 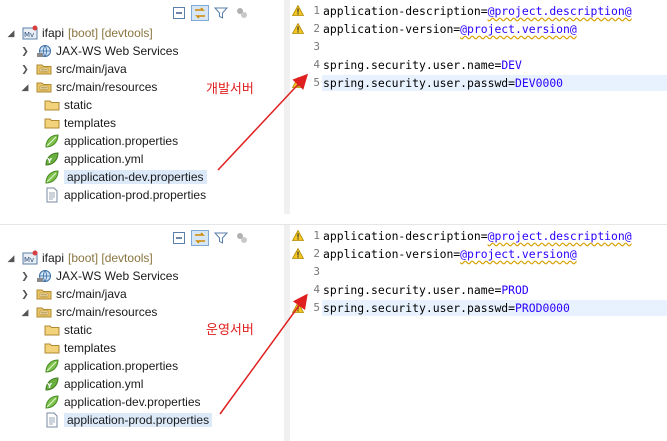 I want to click on property-key: application-version=, so click(x=392, y=29).